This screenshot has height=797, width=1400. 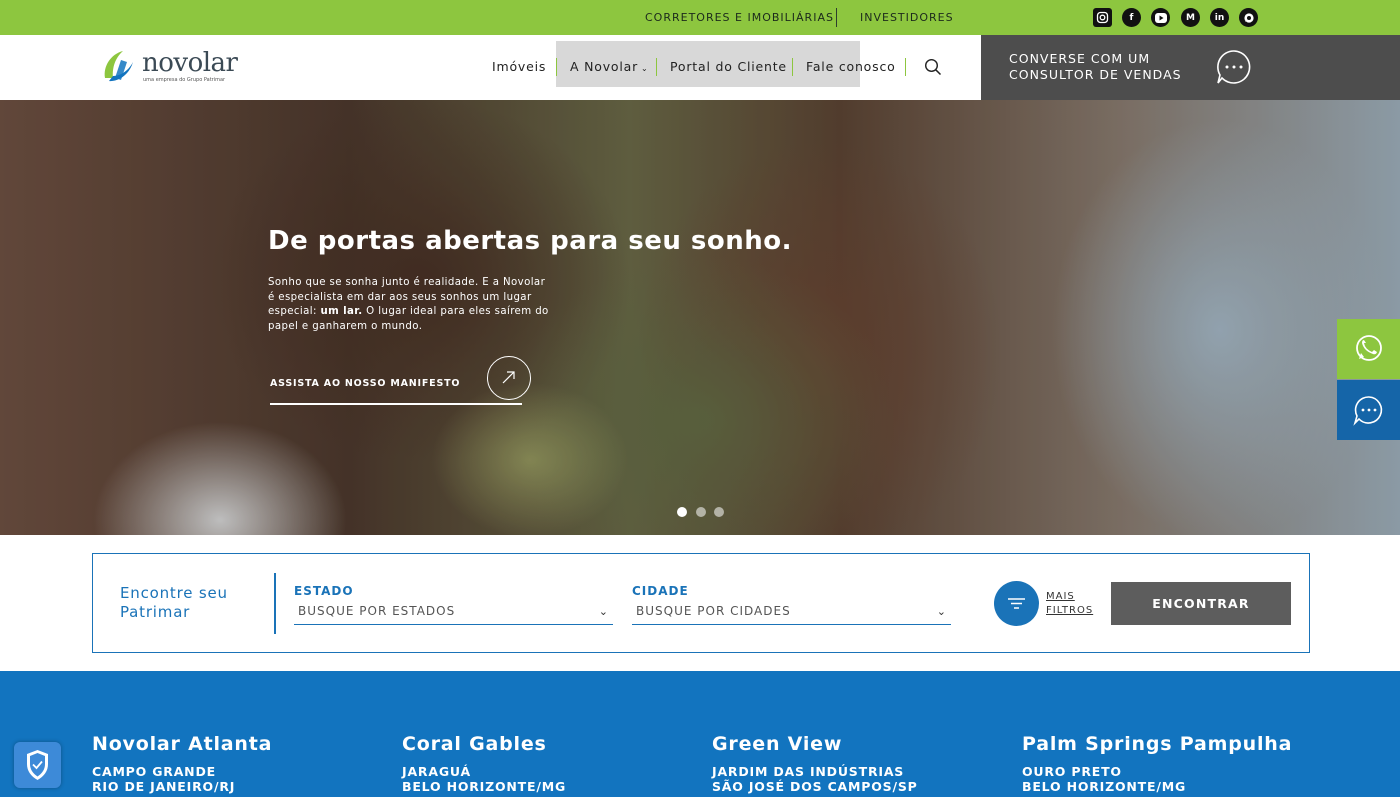 I want to click on nav-item-imoveis: Imóveis, so click(x=519, y=66).